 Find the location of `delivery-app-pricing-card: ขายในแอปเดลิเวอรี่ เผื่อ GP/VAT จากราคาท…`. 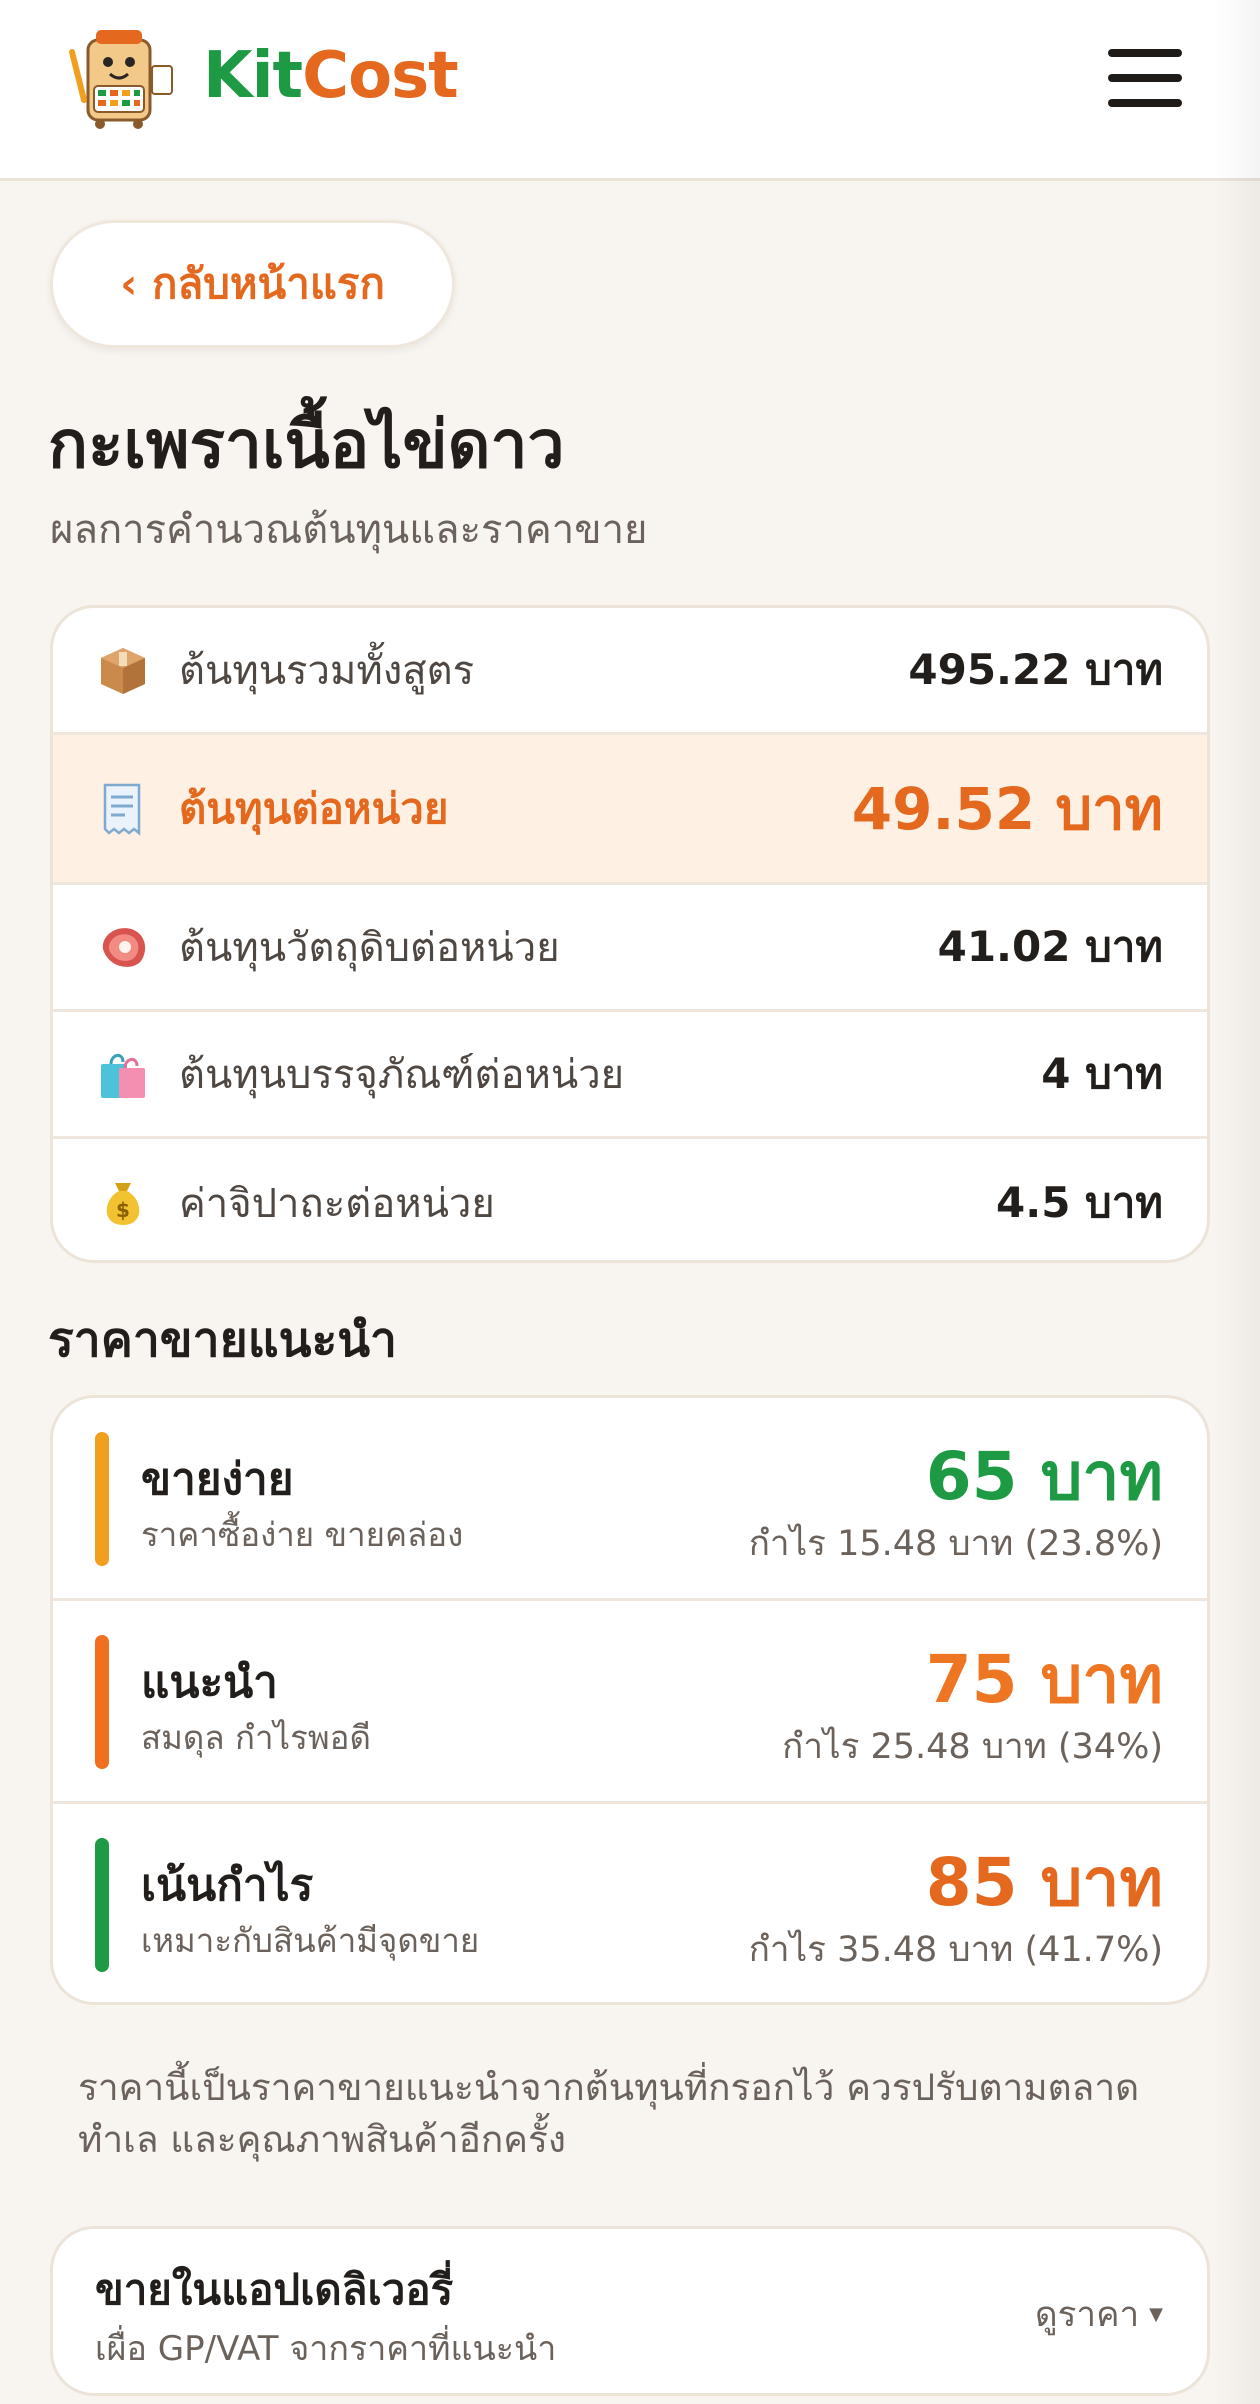

delivery-app-pricing-card: ขายในแอปเดลิเวอรี่ เผื่อ GP/VAT จากราคาท… is located at coordinates (630, 2311).